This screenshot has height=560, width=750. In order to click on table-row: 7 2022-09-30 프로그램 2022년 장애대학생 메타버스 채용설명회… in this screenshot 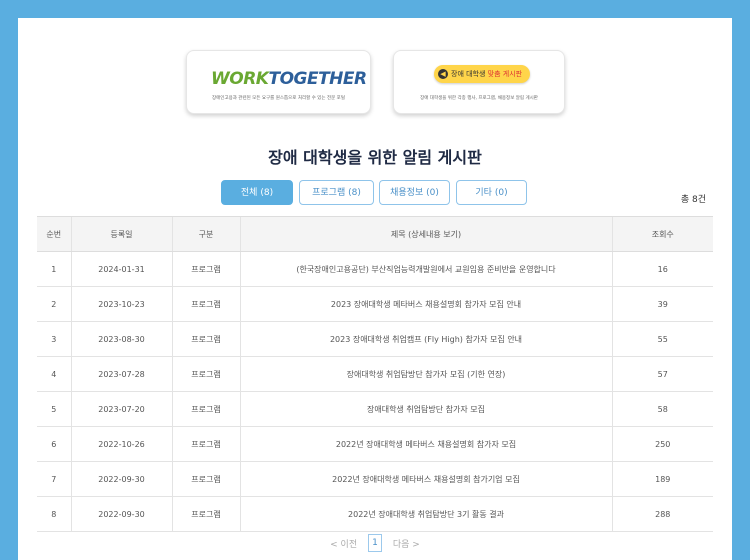, I will do `click(375, 479)`.